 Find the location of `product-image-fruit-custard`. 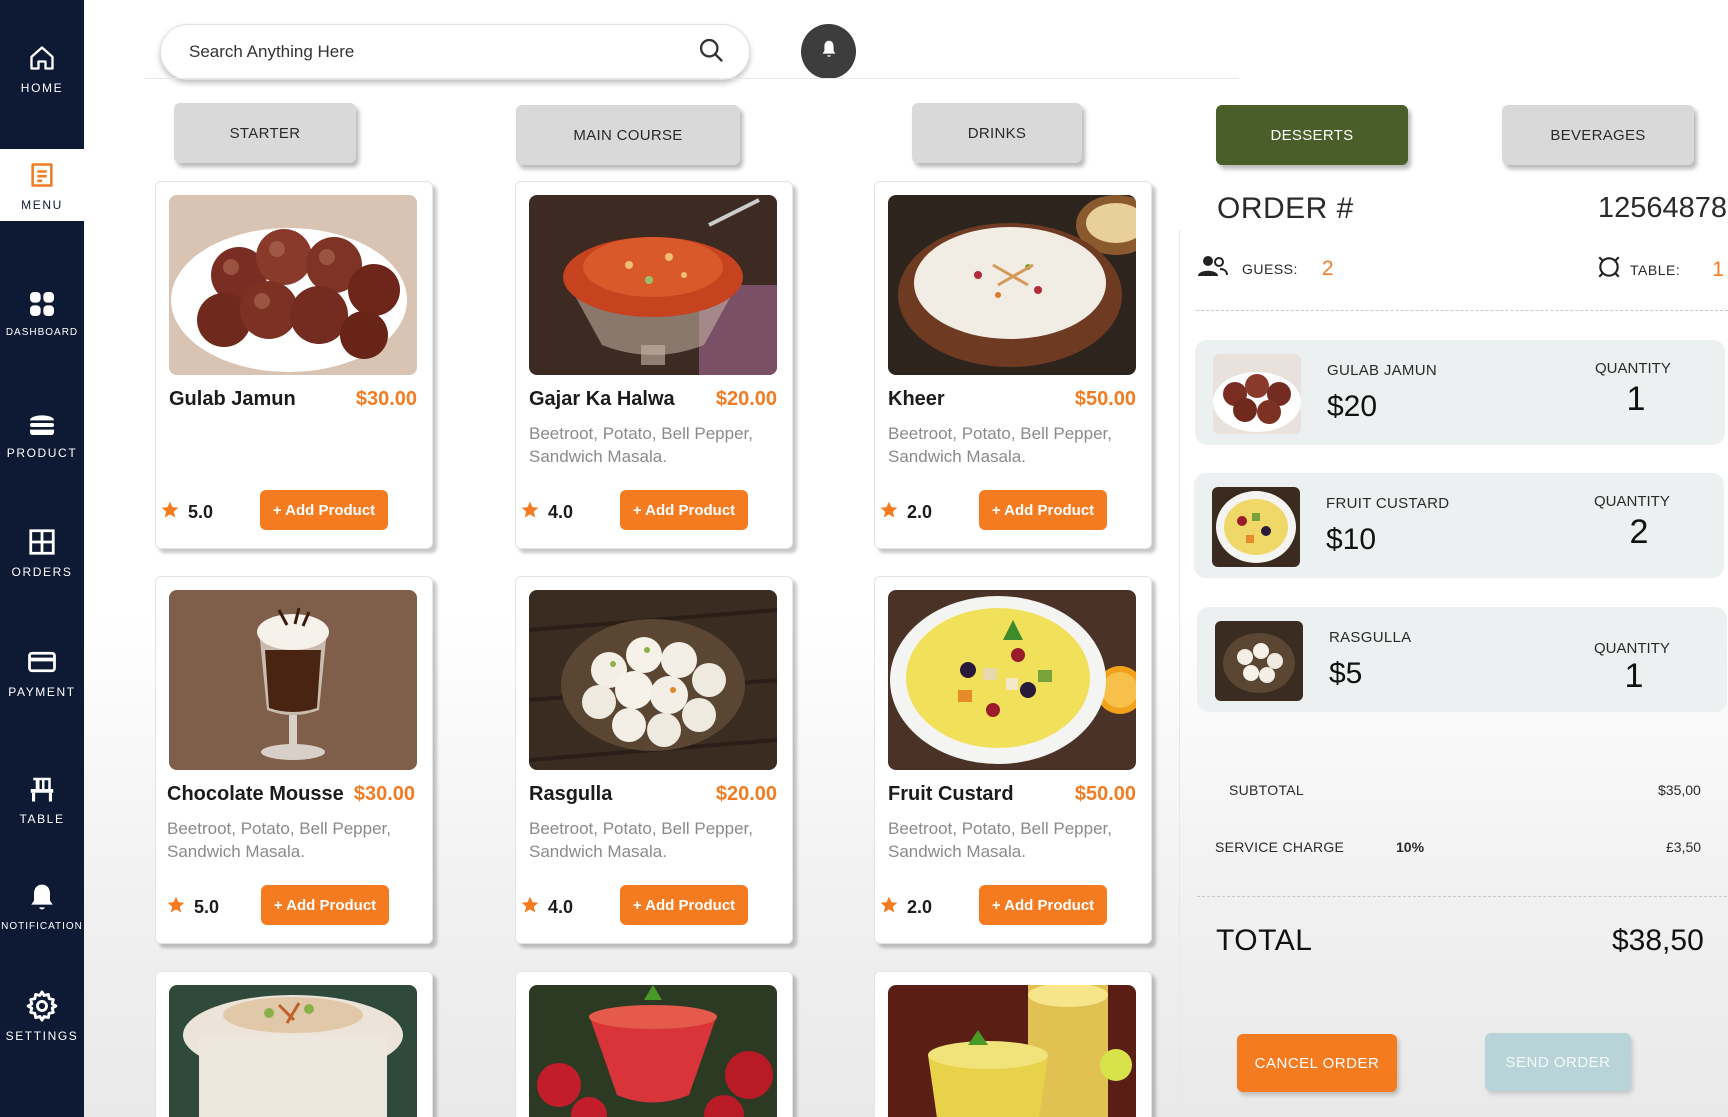

product-image-fruit-custard is located at coordinates (1012, 680).